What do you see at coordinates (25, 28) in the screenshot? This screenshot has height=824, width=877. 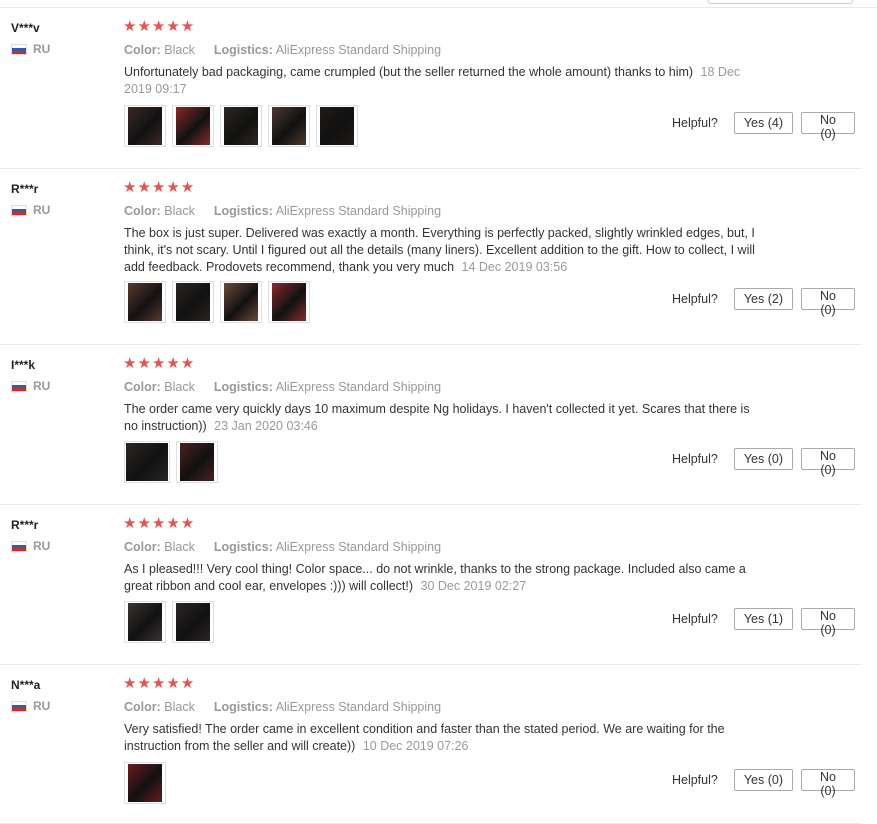 I see `reviewer-name: V***v` at bounding box center [25, 28].